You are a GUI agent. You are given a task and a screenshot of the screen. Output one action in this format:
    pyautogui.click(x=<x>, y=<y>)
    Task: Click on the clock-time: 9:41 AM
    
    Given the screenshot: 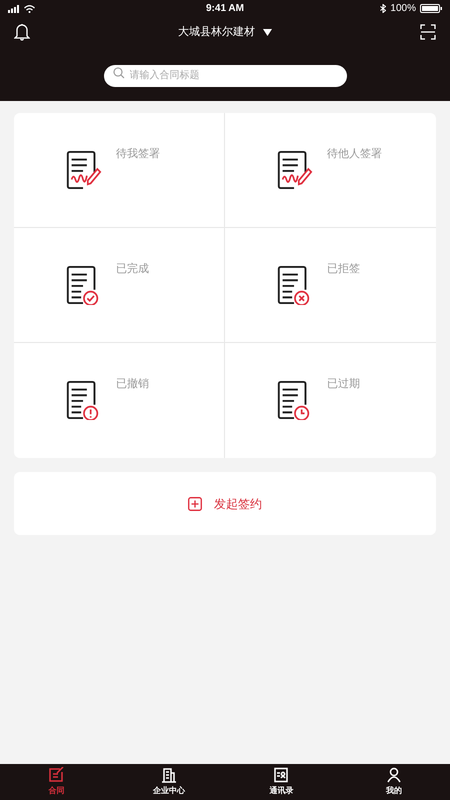 What is the action you would take?
    pyautogui.click(x=225, y=9)
    